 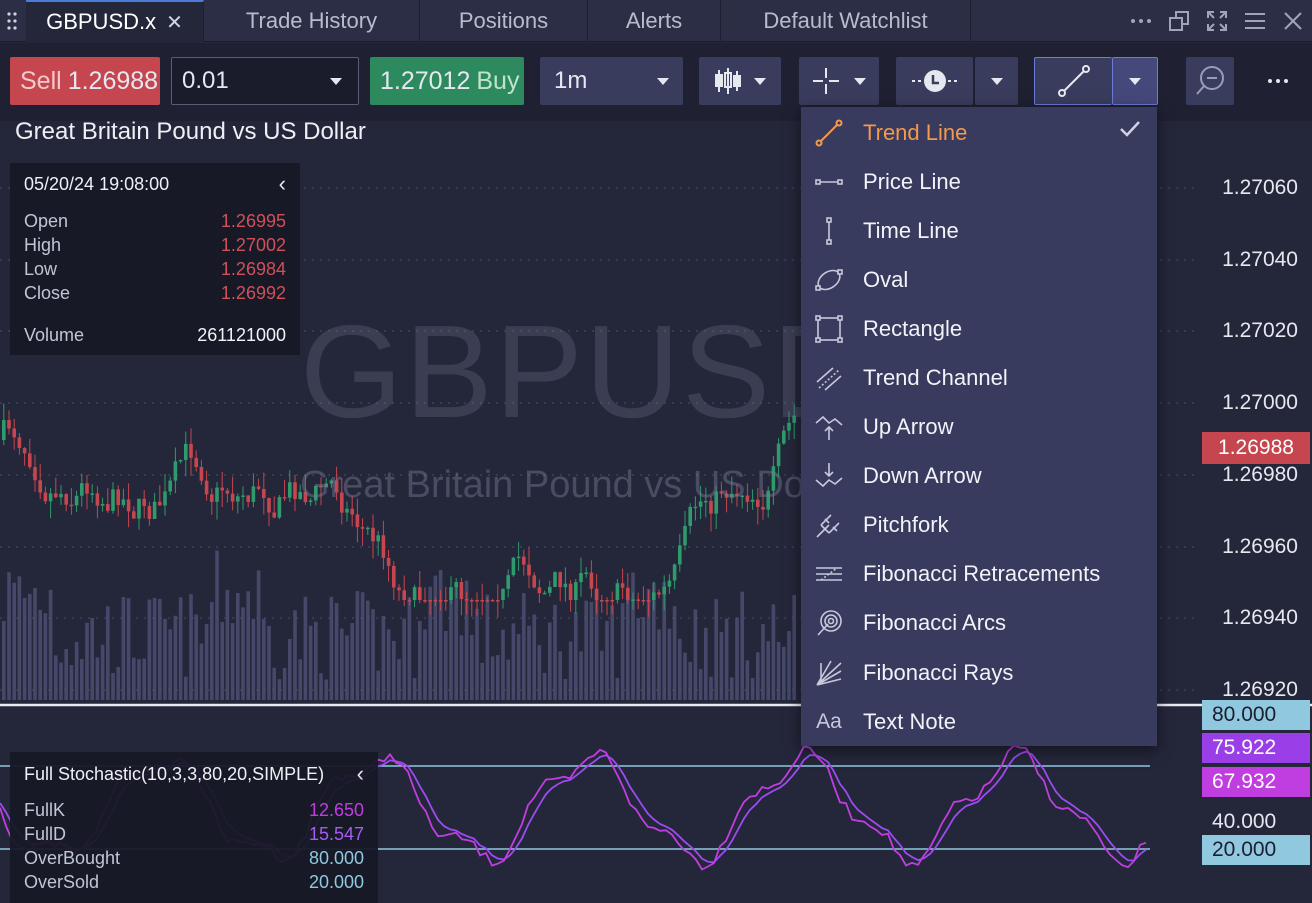 What do you see at coordinates (85, 81) in the screenshot?
I see `sell-button: Sell 1.26988` at bounding box center [85, 81].